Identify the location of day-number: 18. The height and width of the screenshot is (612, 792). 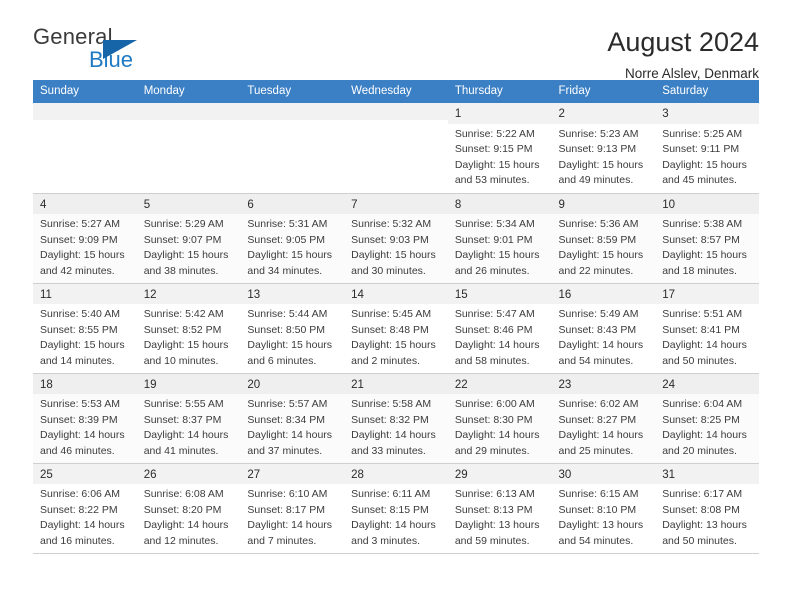
(85, 384).